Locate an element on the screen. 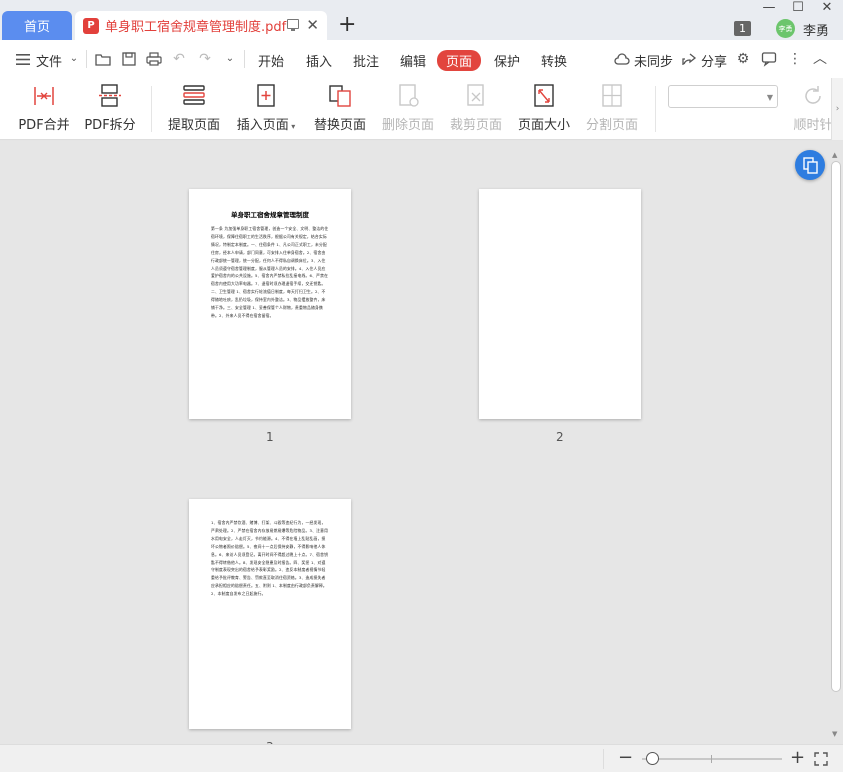  hamburger-icon is located at coordinates (23, 59).